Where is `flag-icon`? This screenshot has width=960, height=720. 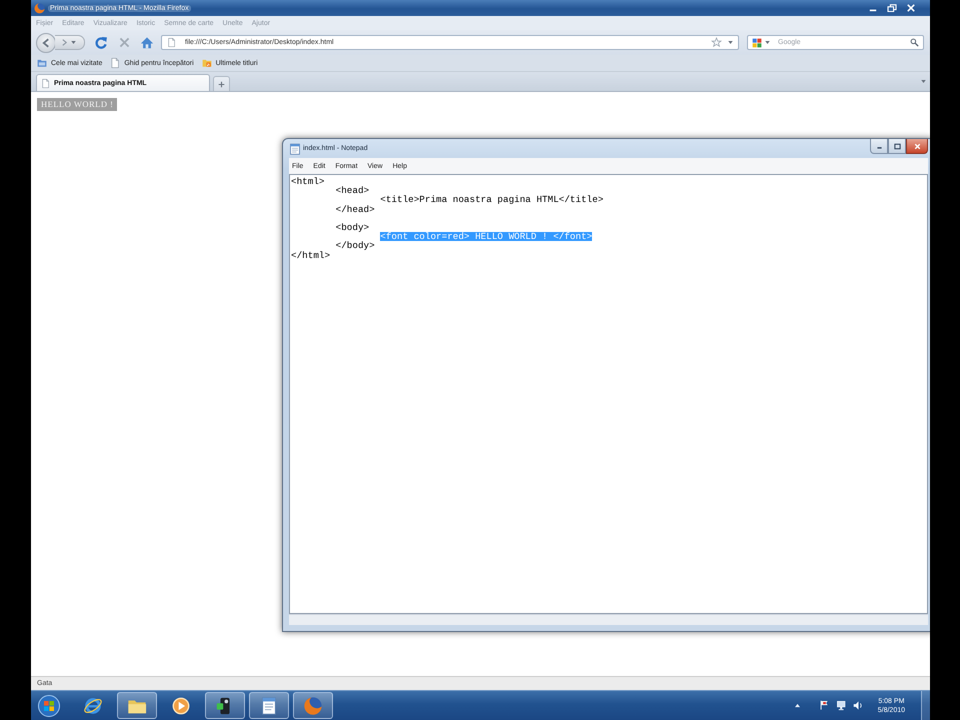 flag-icon is located at coordinates (824, 705).